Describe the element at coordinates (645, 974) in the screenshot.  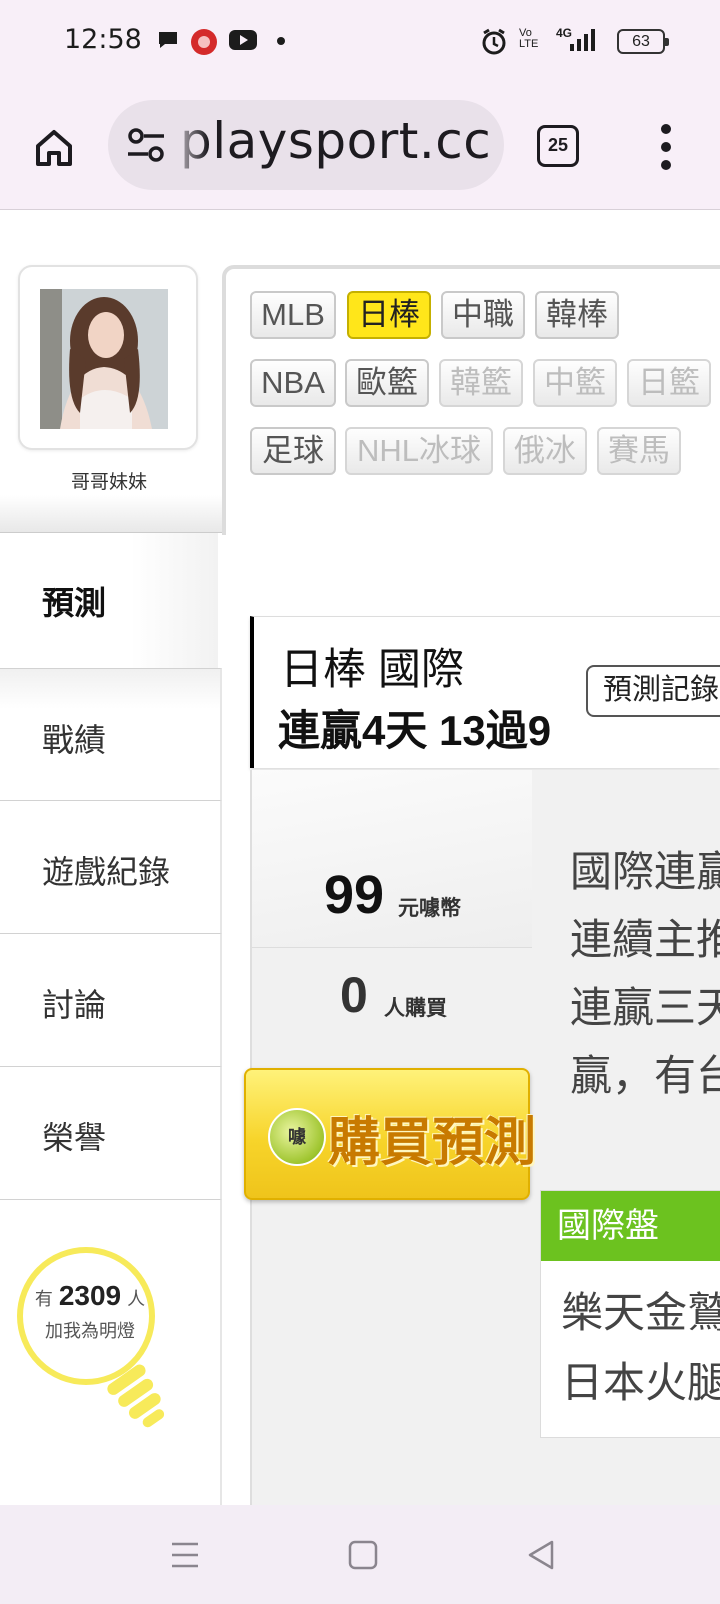
I see `prediction-description: 國際連贏 連續主推 連贏三天 贏，有台` at that location.